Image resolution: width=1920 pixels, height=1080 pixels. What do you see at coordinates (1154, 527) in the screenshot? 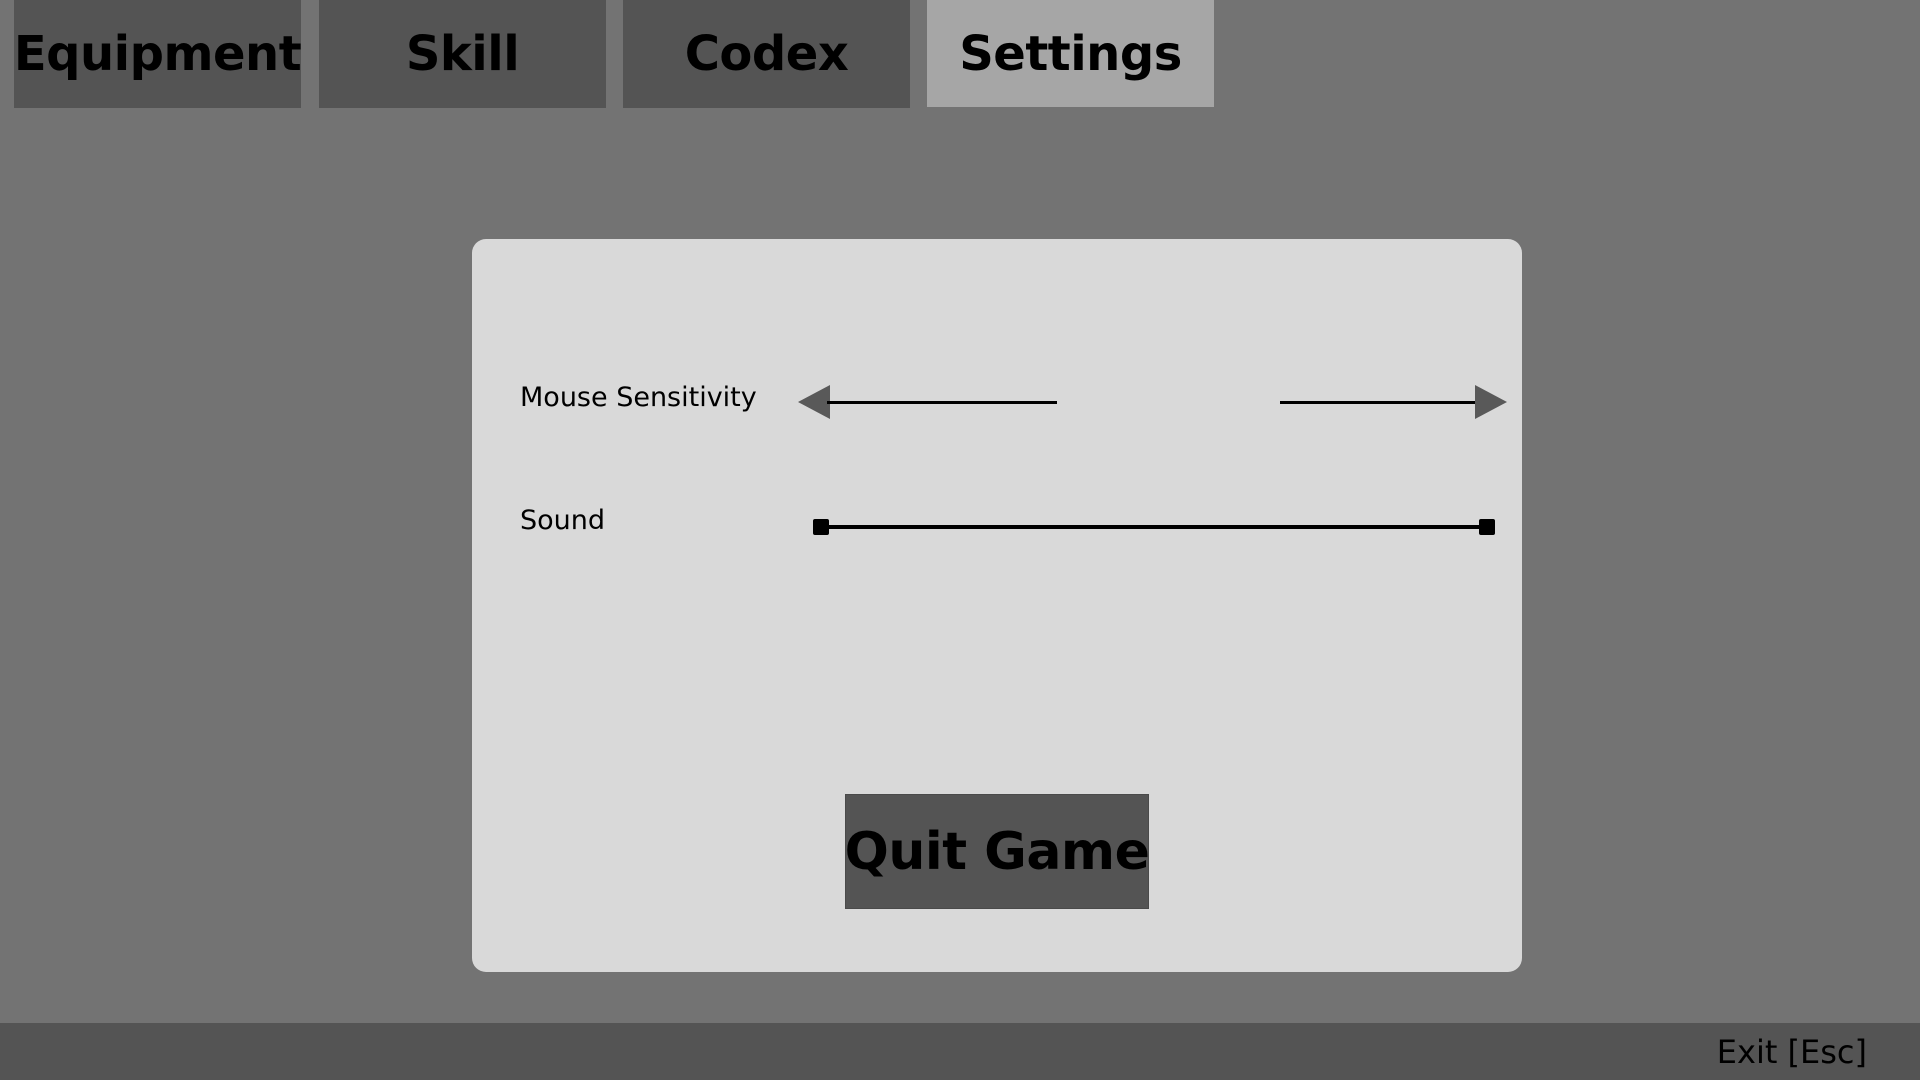
I see `sound-slider-track` at bounding box center [1154, 527].